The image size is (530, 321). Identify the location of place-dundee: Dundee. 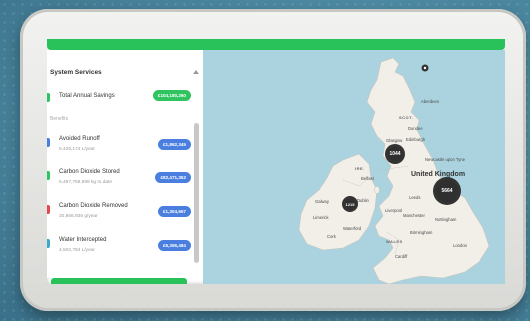
(415, 128).